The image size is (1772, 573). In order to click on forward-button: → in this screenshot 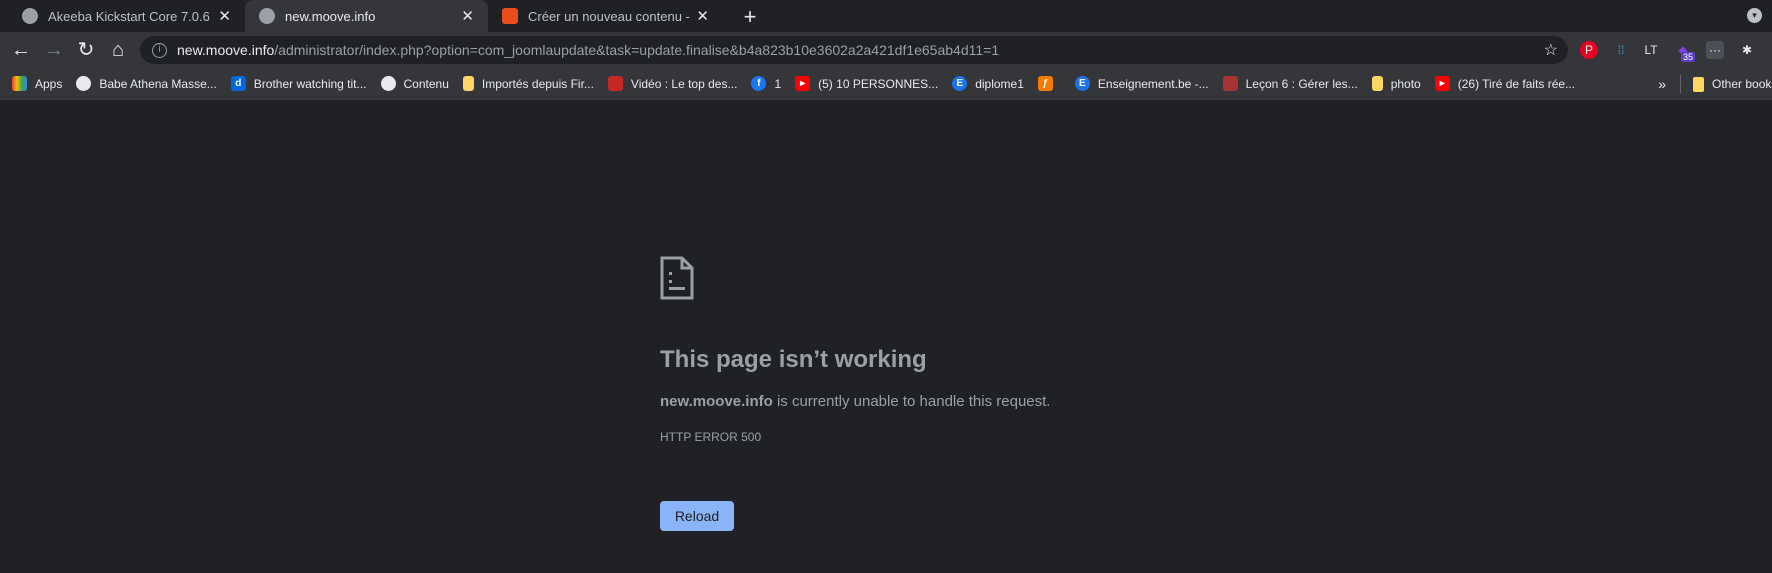, I will do `click(54, 50)`.